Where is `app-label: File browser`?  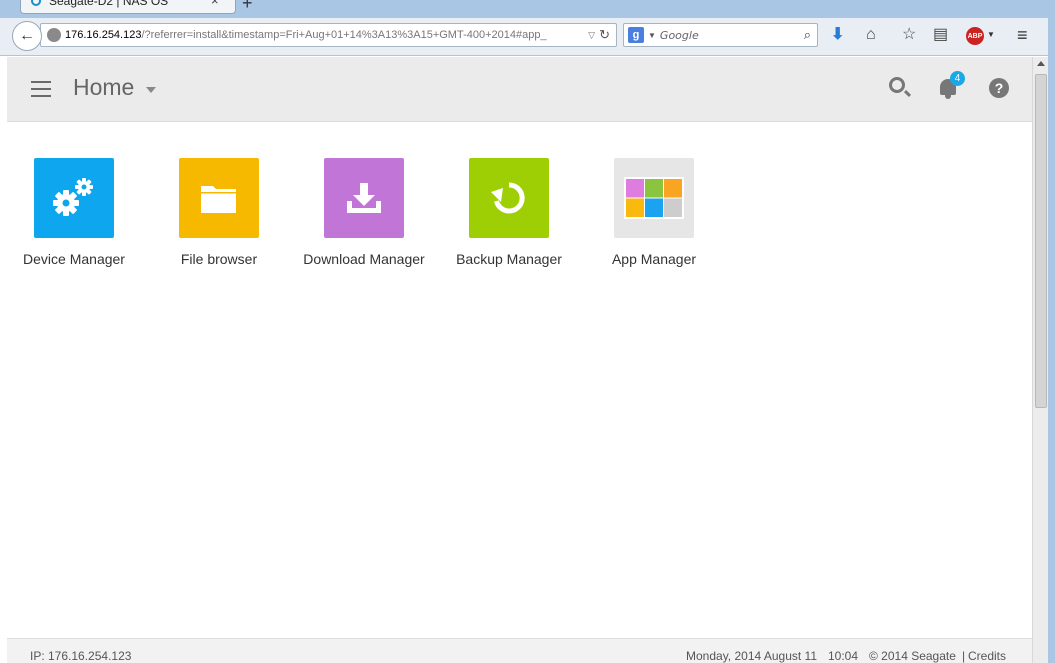 app-label: File browser is located at coordinates (219, 259).